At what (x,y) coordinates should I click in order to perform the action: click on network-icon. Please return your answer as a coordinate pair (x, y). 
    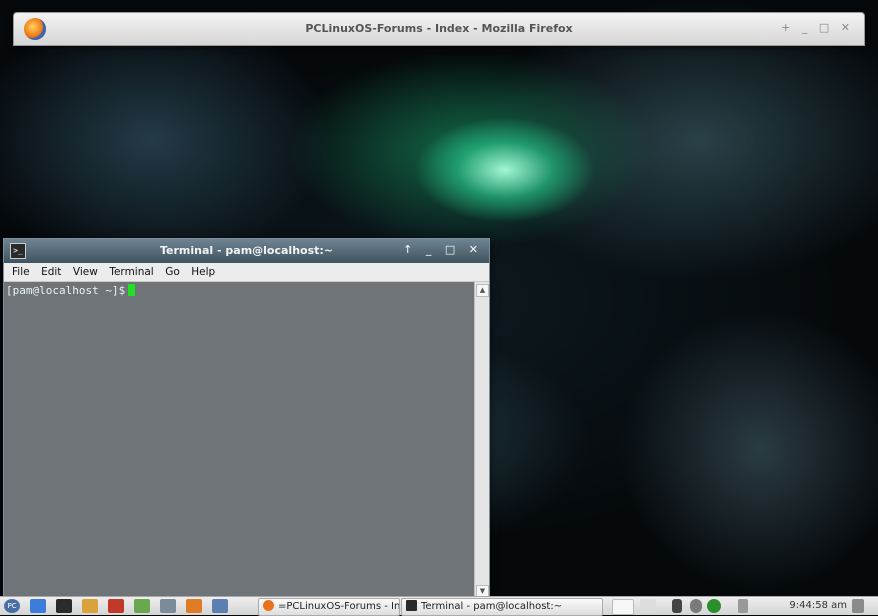
    Looking at the image, I should click on (696, 606).